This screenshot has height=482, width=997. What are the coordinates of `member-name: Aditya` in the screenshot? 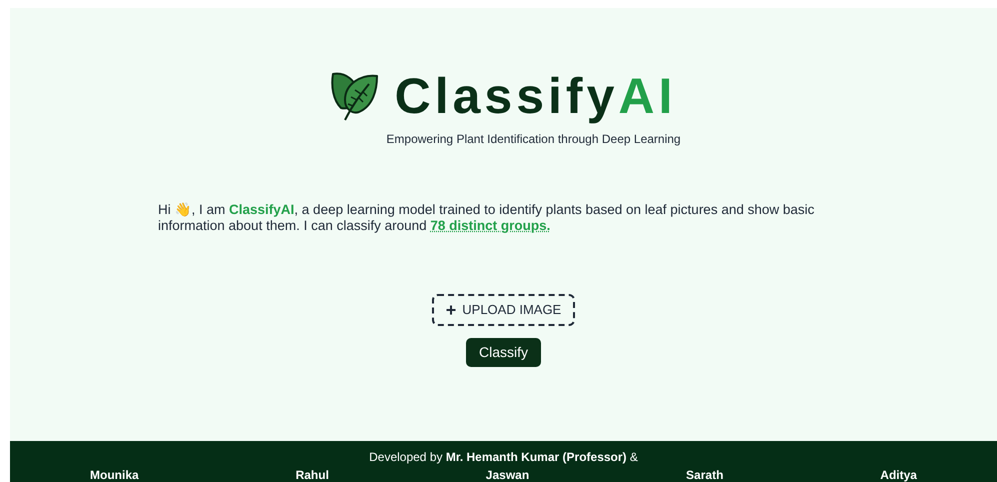 It's located at (898, 475).